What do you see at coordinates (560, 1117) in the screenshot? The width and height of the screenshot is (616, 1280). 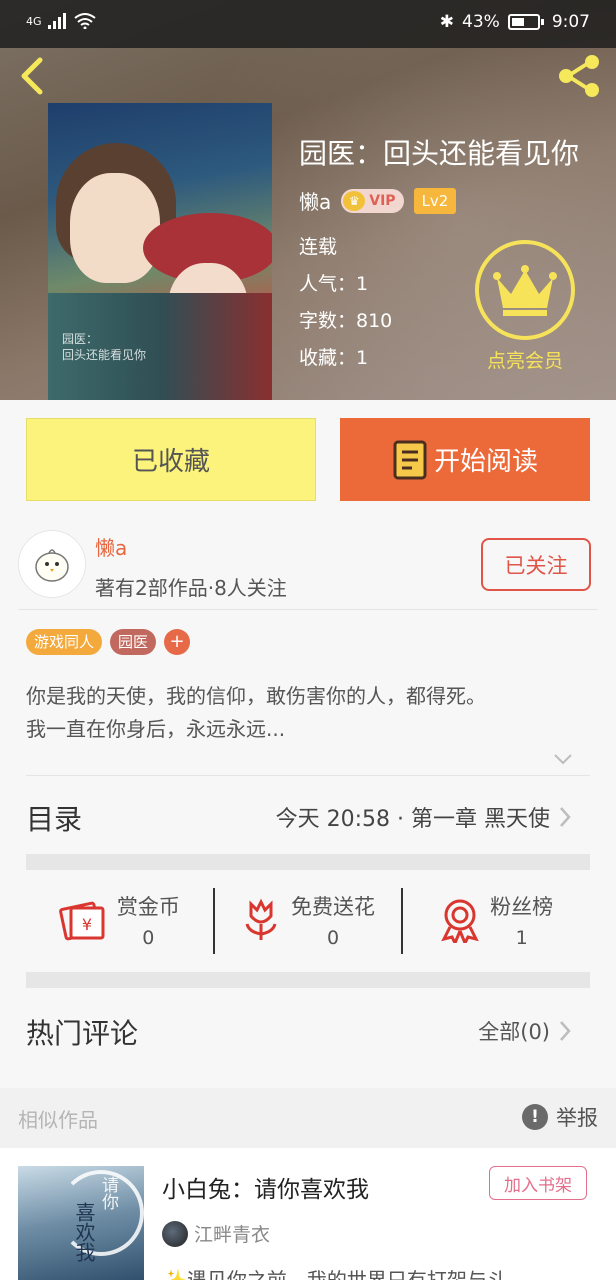 I see `report-button: ! 举报` at bounding box center [560, 1117].